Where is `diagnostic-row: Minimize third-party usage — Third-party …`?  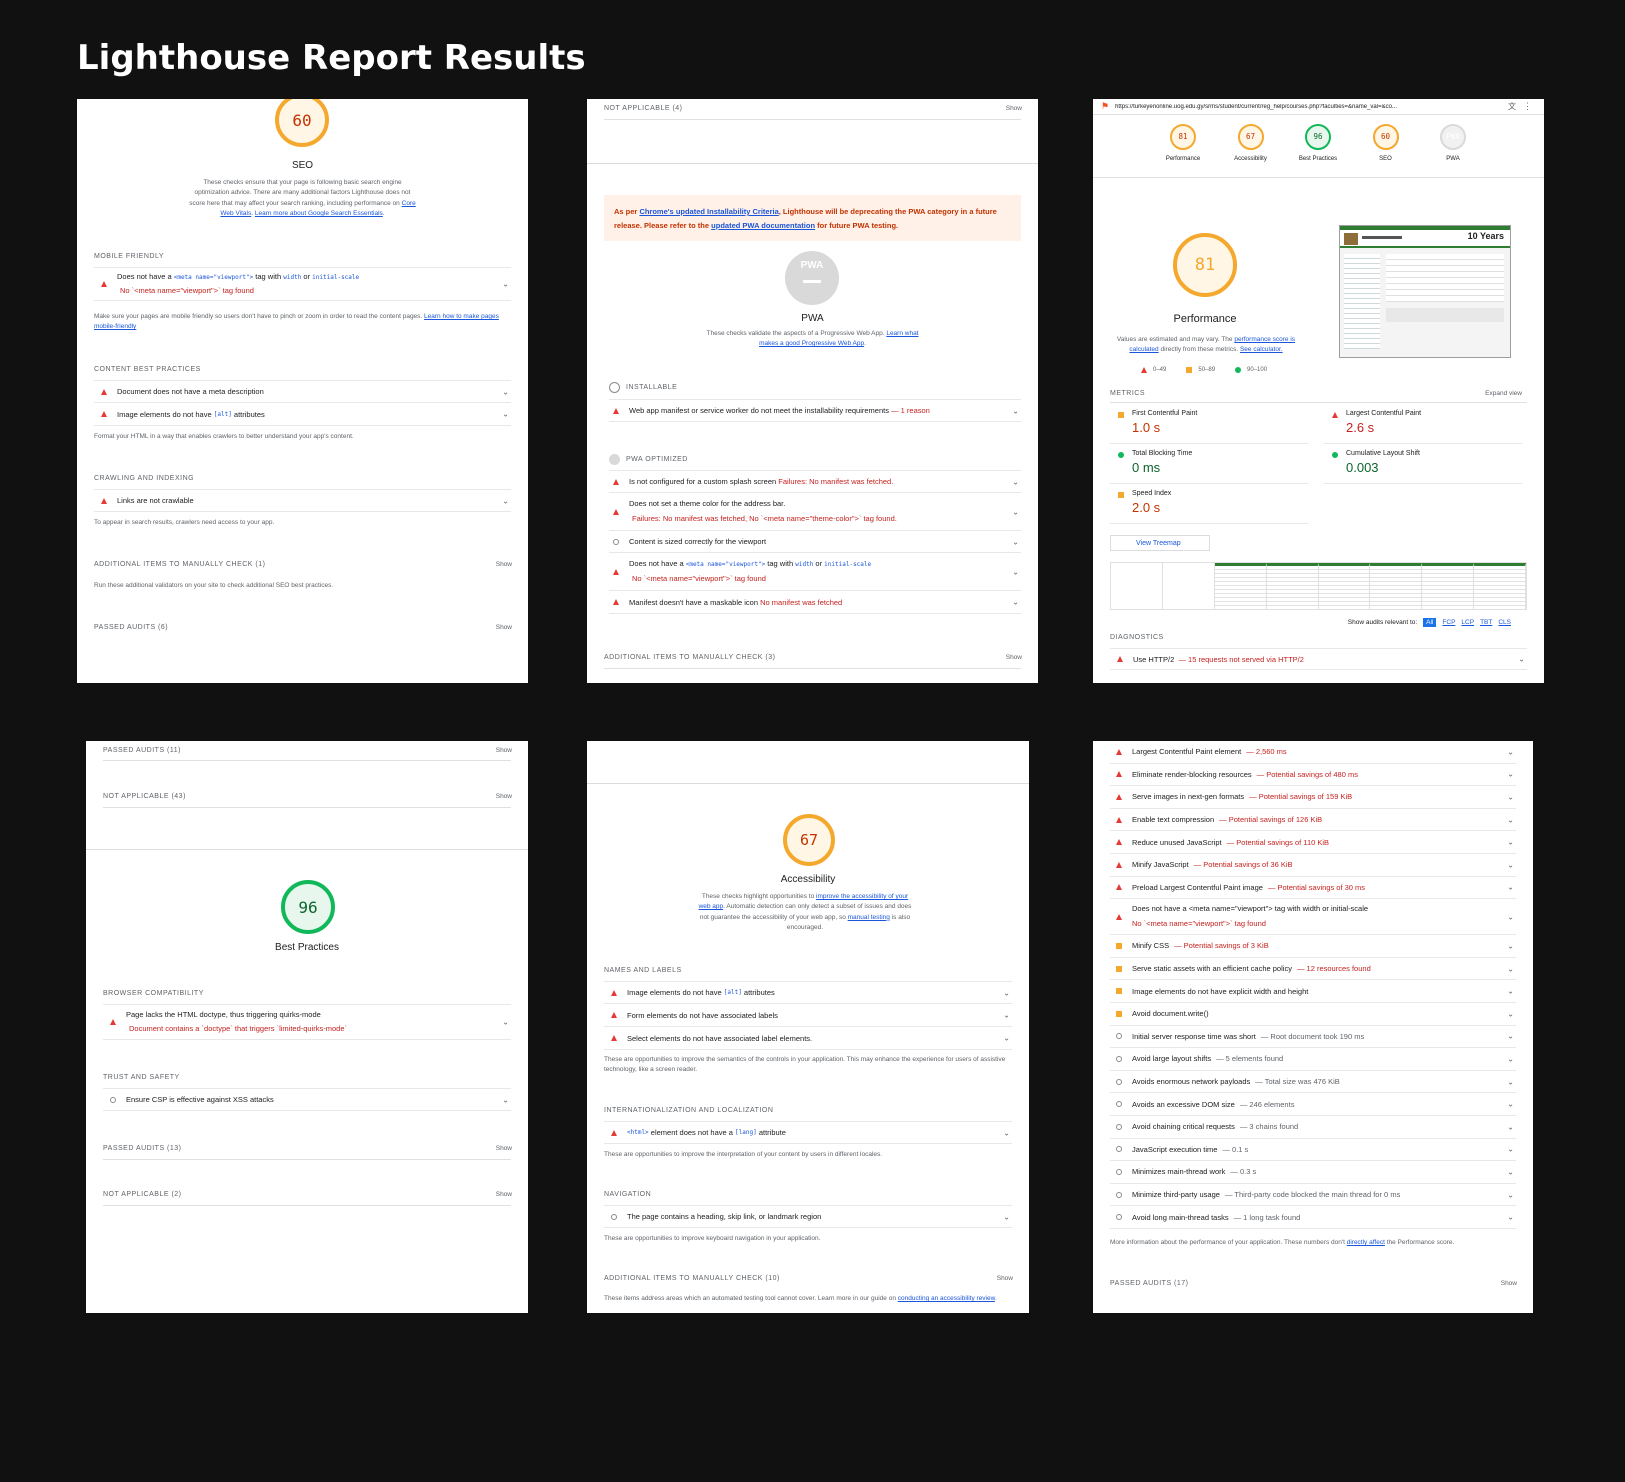 diagnostic-row: Minimize third-party usage — Third-party … is located at coordinates (1313, 1195).